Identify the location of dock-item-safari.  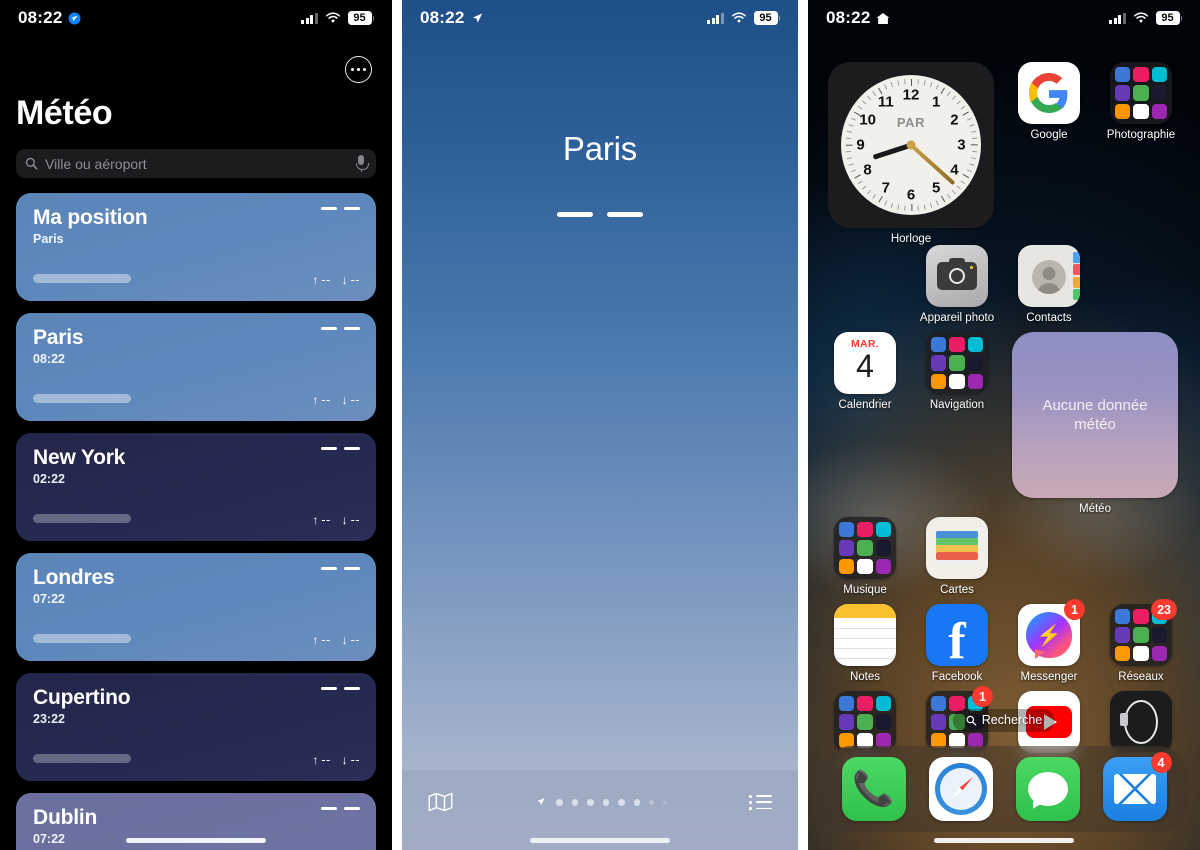
(960, 789).